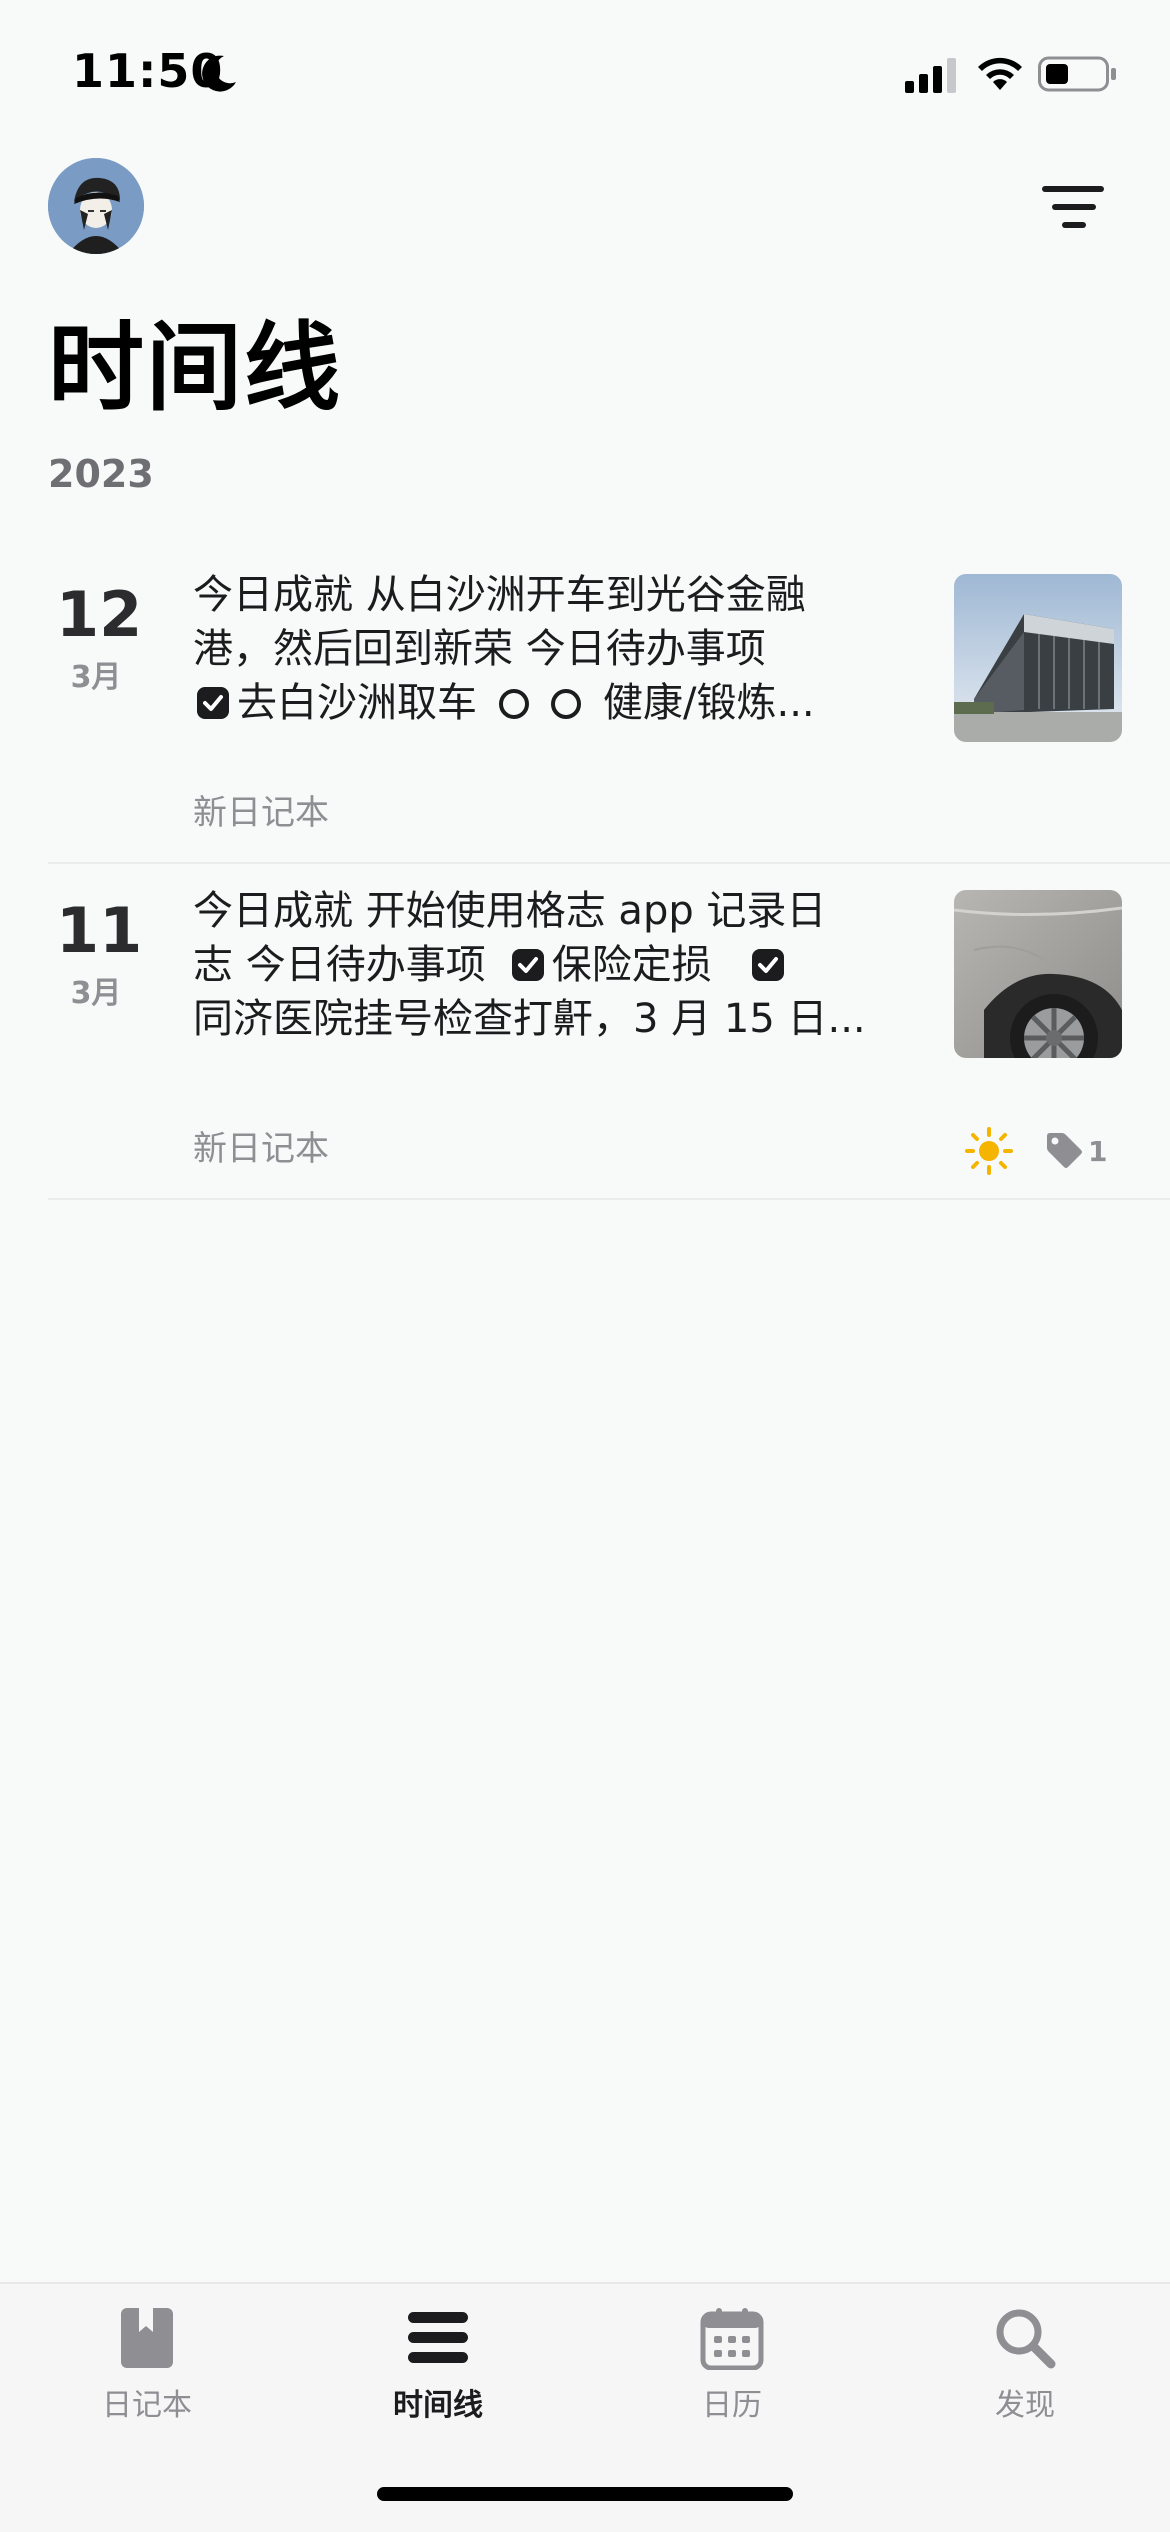  I want to click on tab-diary: 日记本, so click(147, 2376).